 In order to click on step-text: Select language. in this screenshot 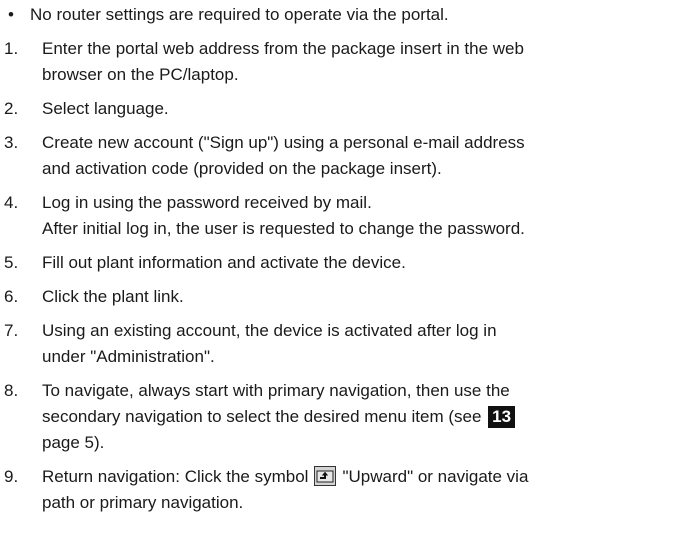, I will do `click(361, 109)`.